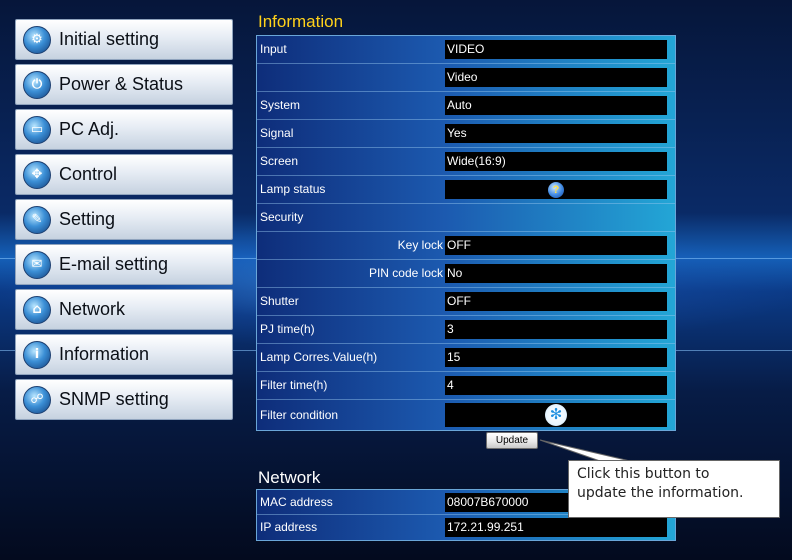  I want to click on info-row-lamp-corres: Lamp Corres.Value(h) 15, so click(466, 358).